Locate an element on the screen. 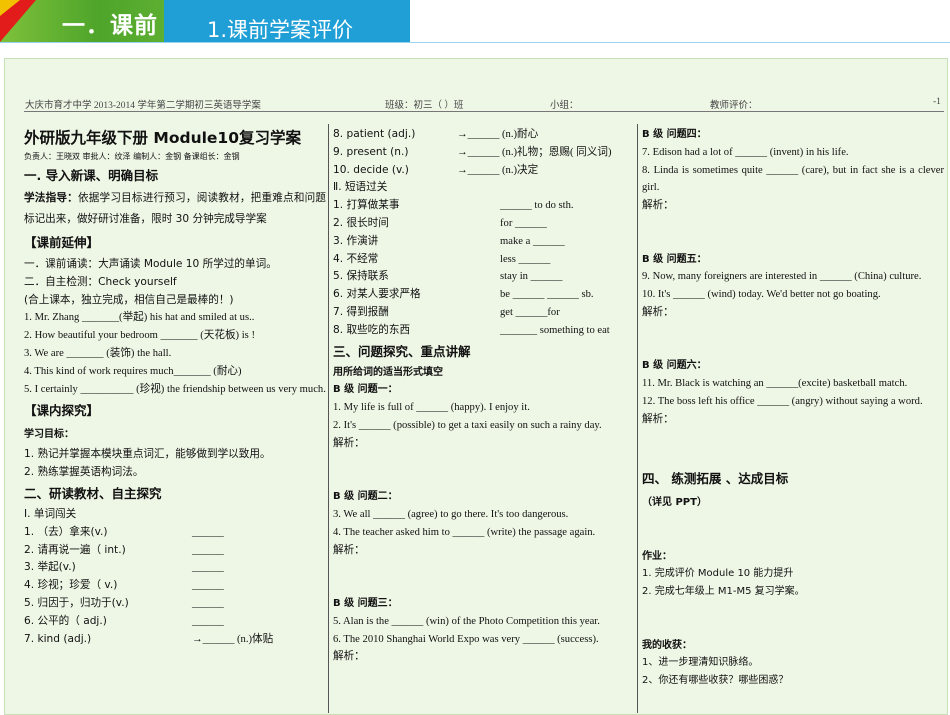  phrase-item: 6. 对某人要求严格 be ______ ______ sb. is located at coordinates (484, 295).